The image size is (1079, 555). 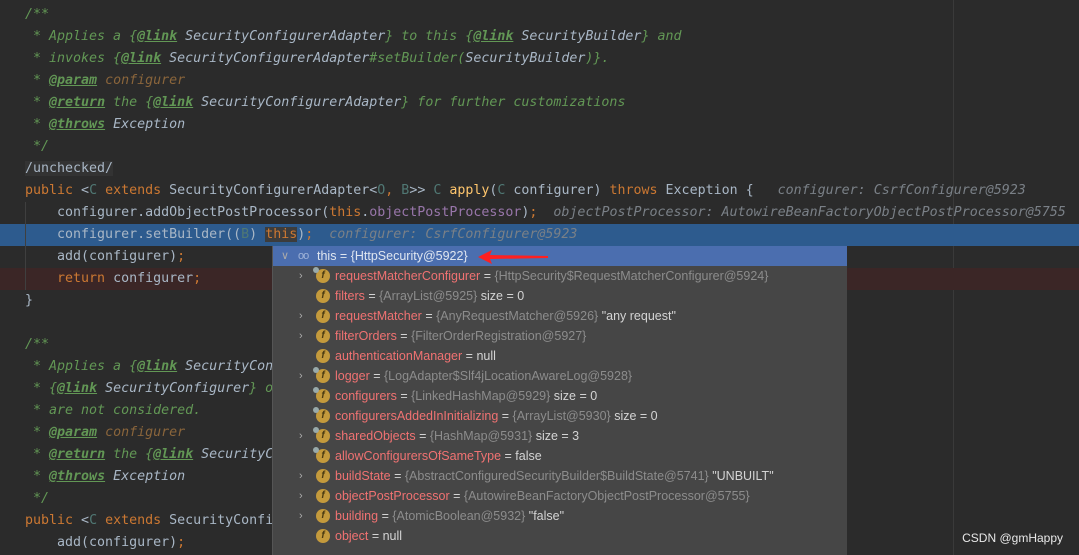 I want to click on code-token: @throws, so click(x=77, y=476).